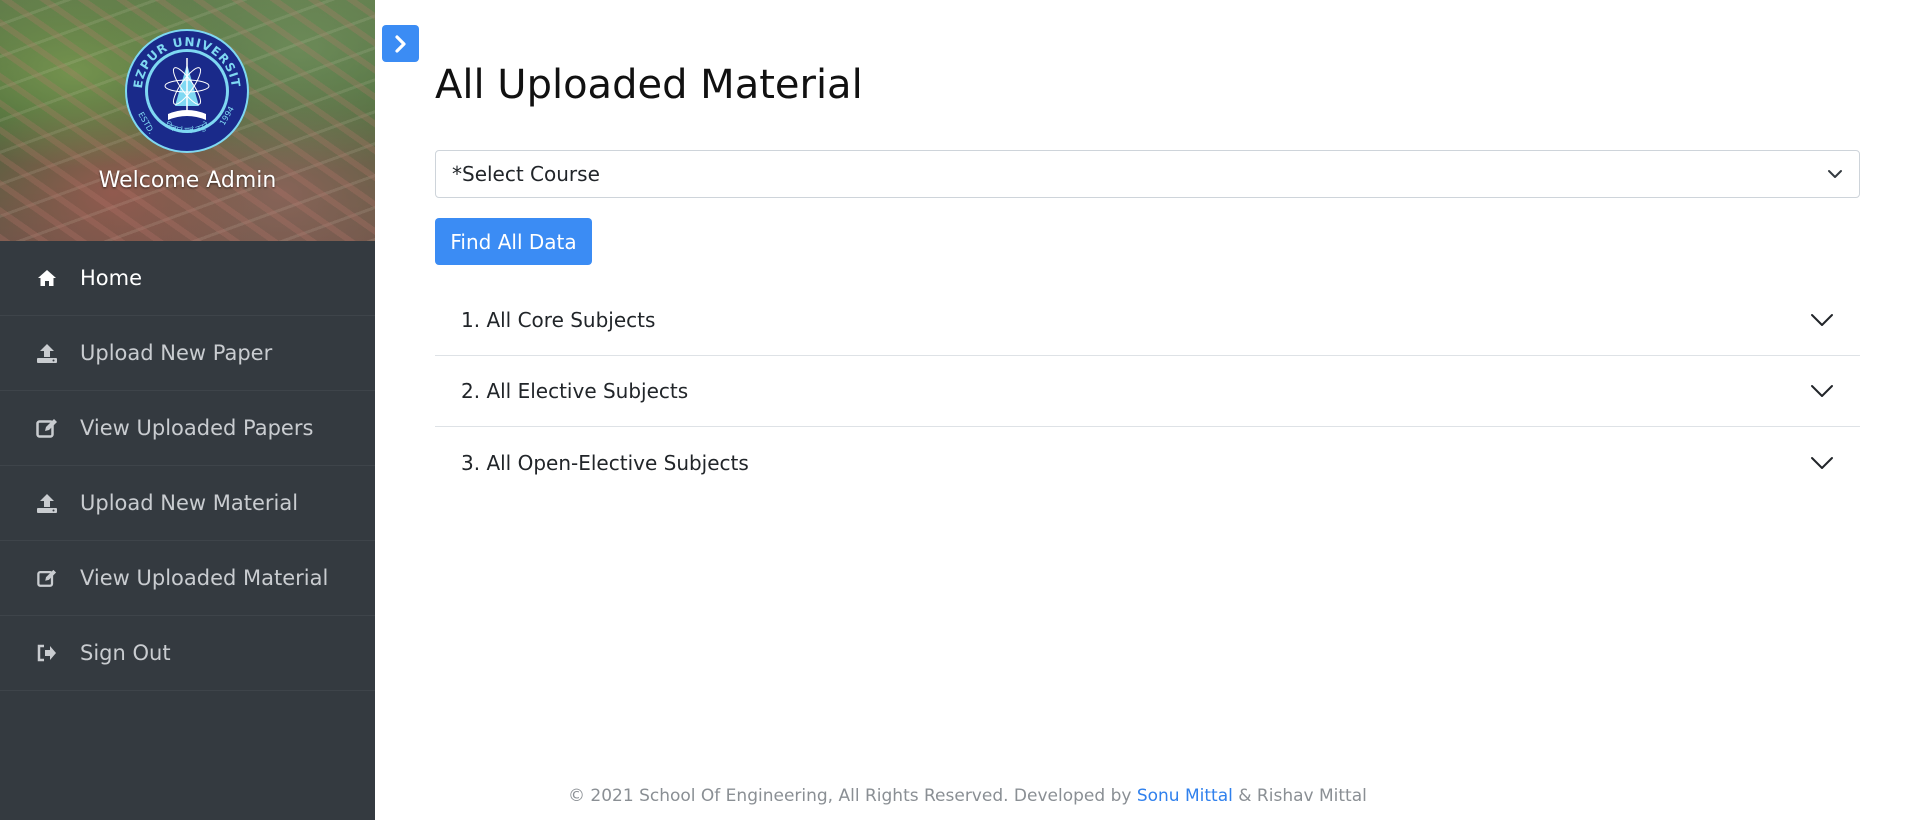  Describe the element at coordinates (187, 653) in the screenshot. I see `sidebar-item-sign-out: Sign Out` at that location.